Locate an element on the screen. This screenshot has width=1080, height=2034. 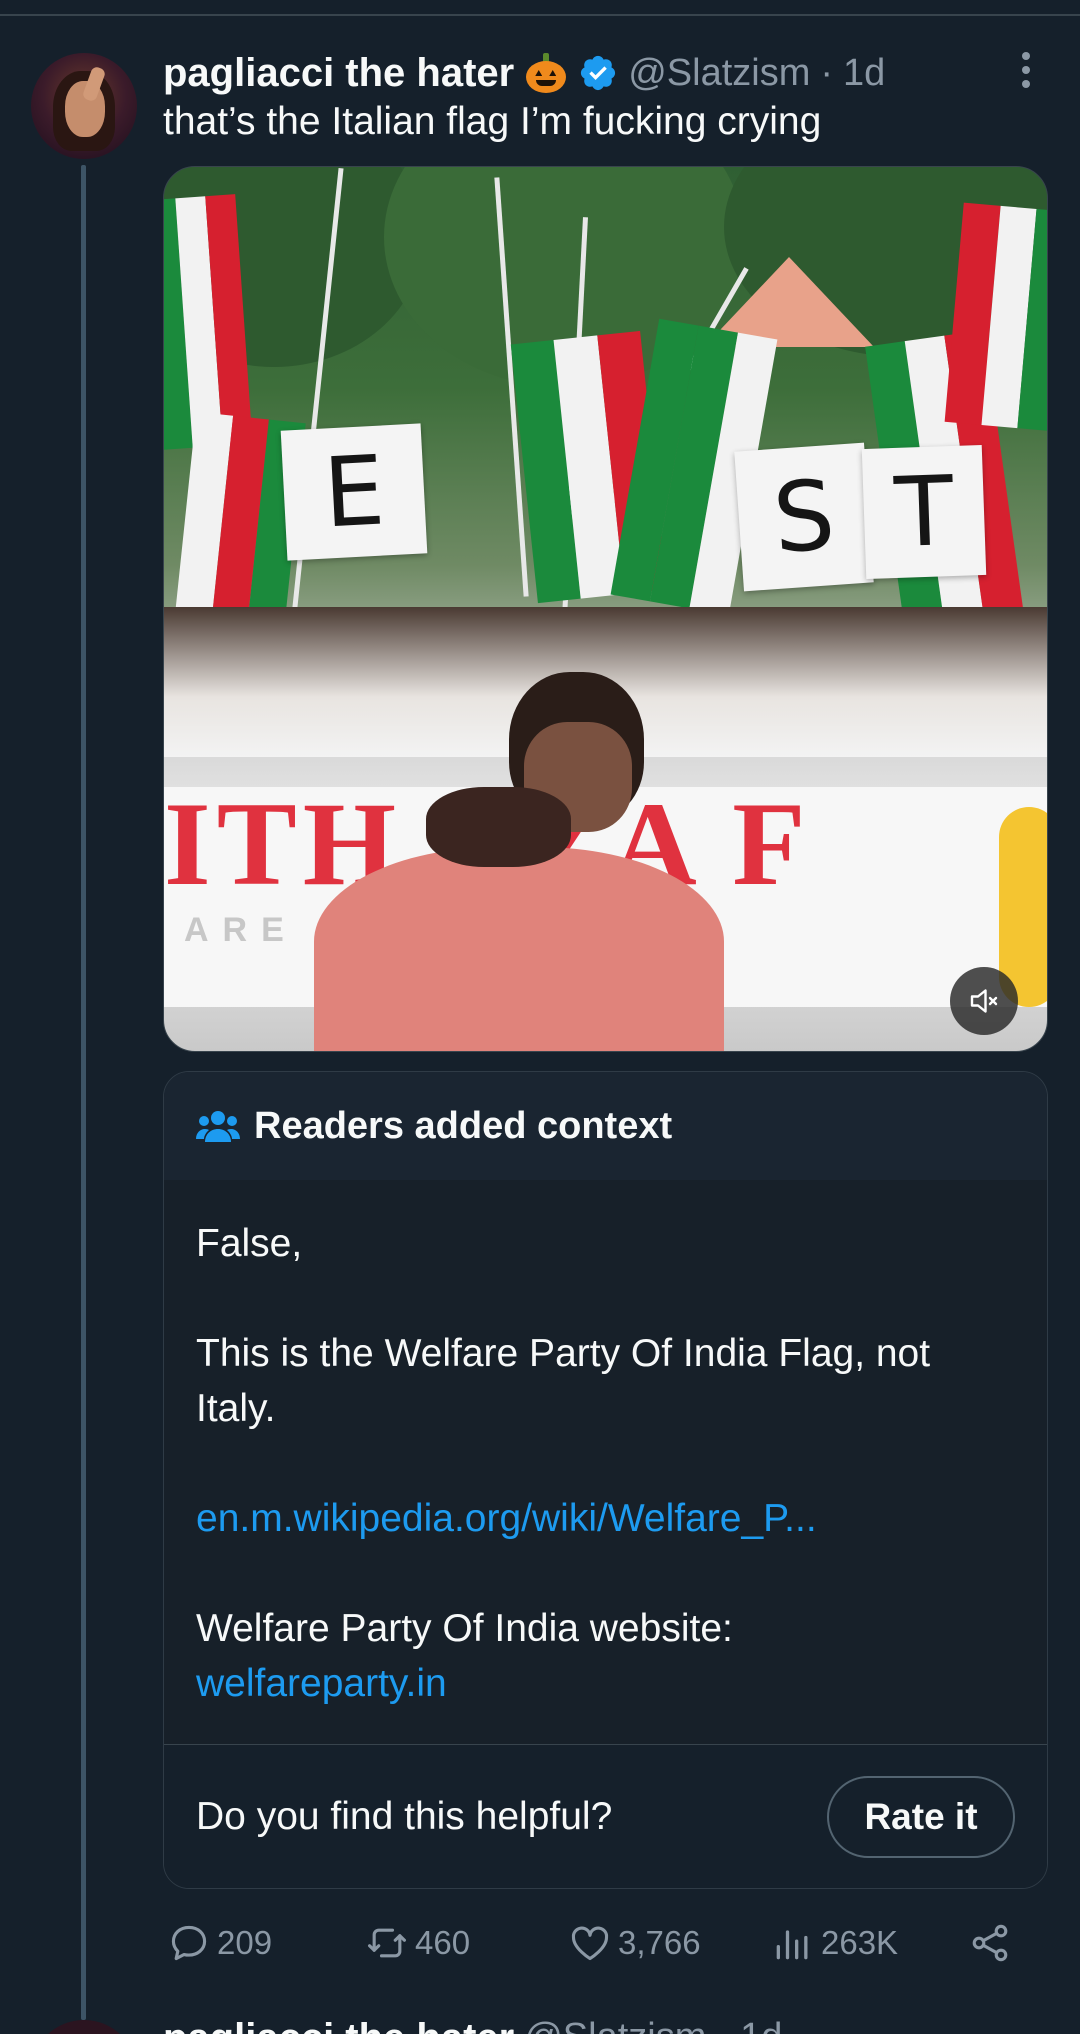
timestamp: 1d is located at coordinates (864, 73).